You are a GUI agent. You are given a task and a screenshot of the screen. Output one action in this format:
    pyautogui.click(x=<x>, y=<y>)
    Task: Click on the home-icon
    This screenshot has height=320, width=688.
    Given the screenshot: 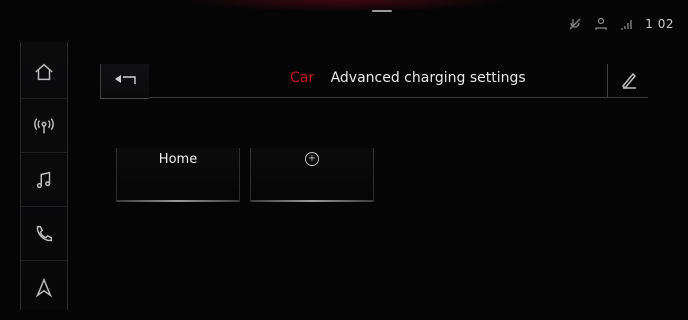 What is the action you would take?
    pyautogui.click(x=44, y=72)
    